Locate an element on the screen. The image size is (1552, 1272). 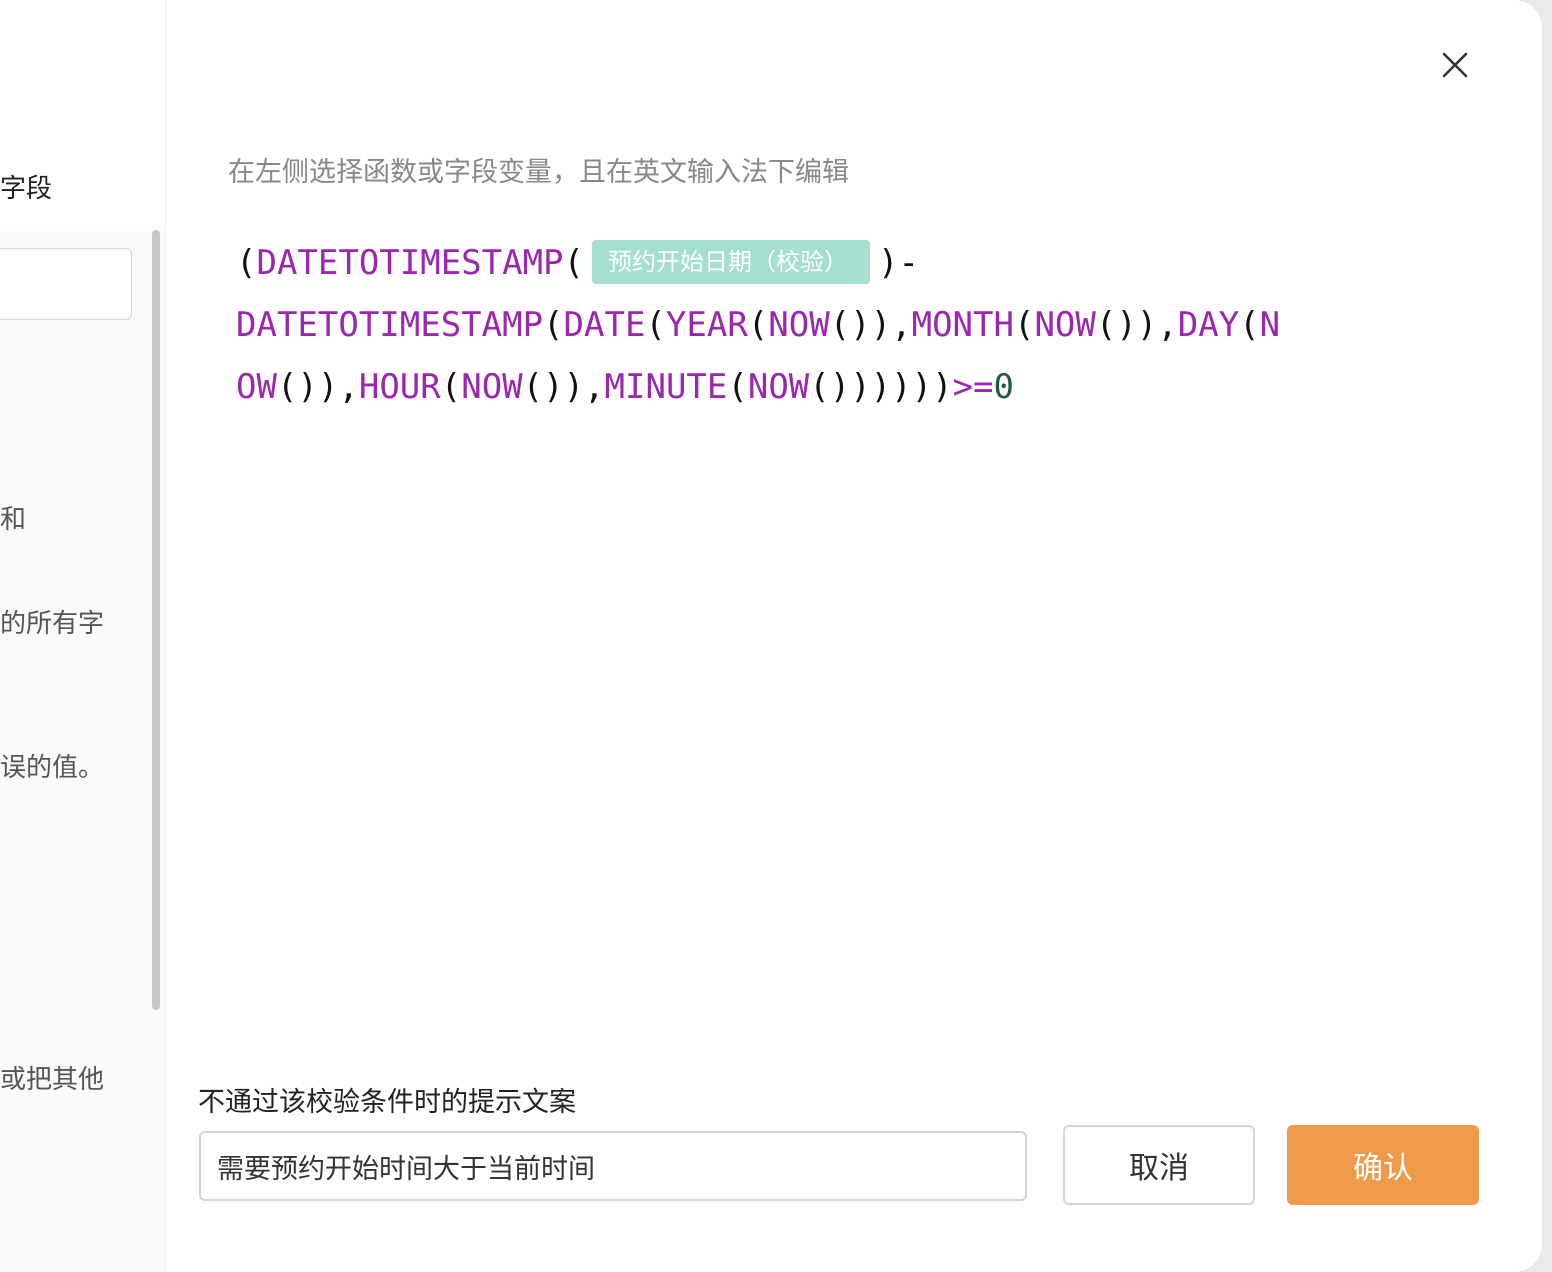
formula-line-3: OW()),HOUR(NOW()),MINUTE(NOW())))))>=0 is located at coordinates (856, 387).